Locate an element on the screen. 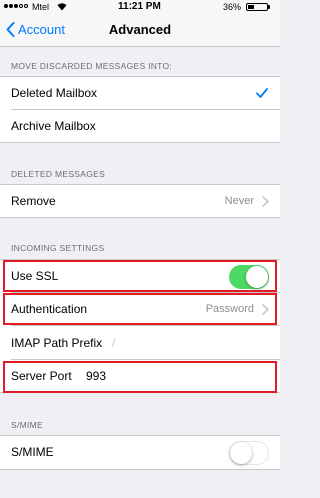  smime-group: S/MIME is located at coordinates (140, 452).